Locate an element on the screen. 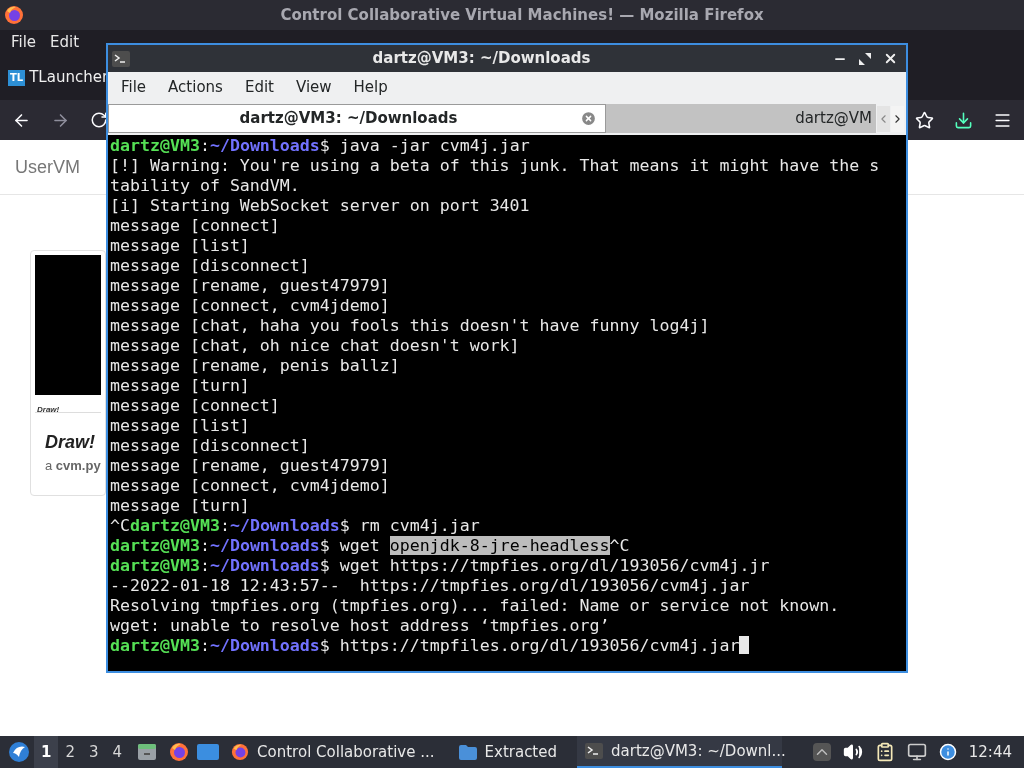  terminal-line: dartz@VM3:~/Downloads$ wget openjdk-8-jre-headless^C is located at coordinates (370, 546).